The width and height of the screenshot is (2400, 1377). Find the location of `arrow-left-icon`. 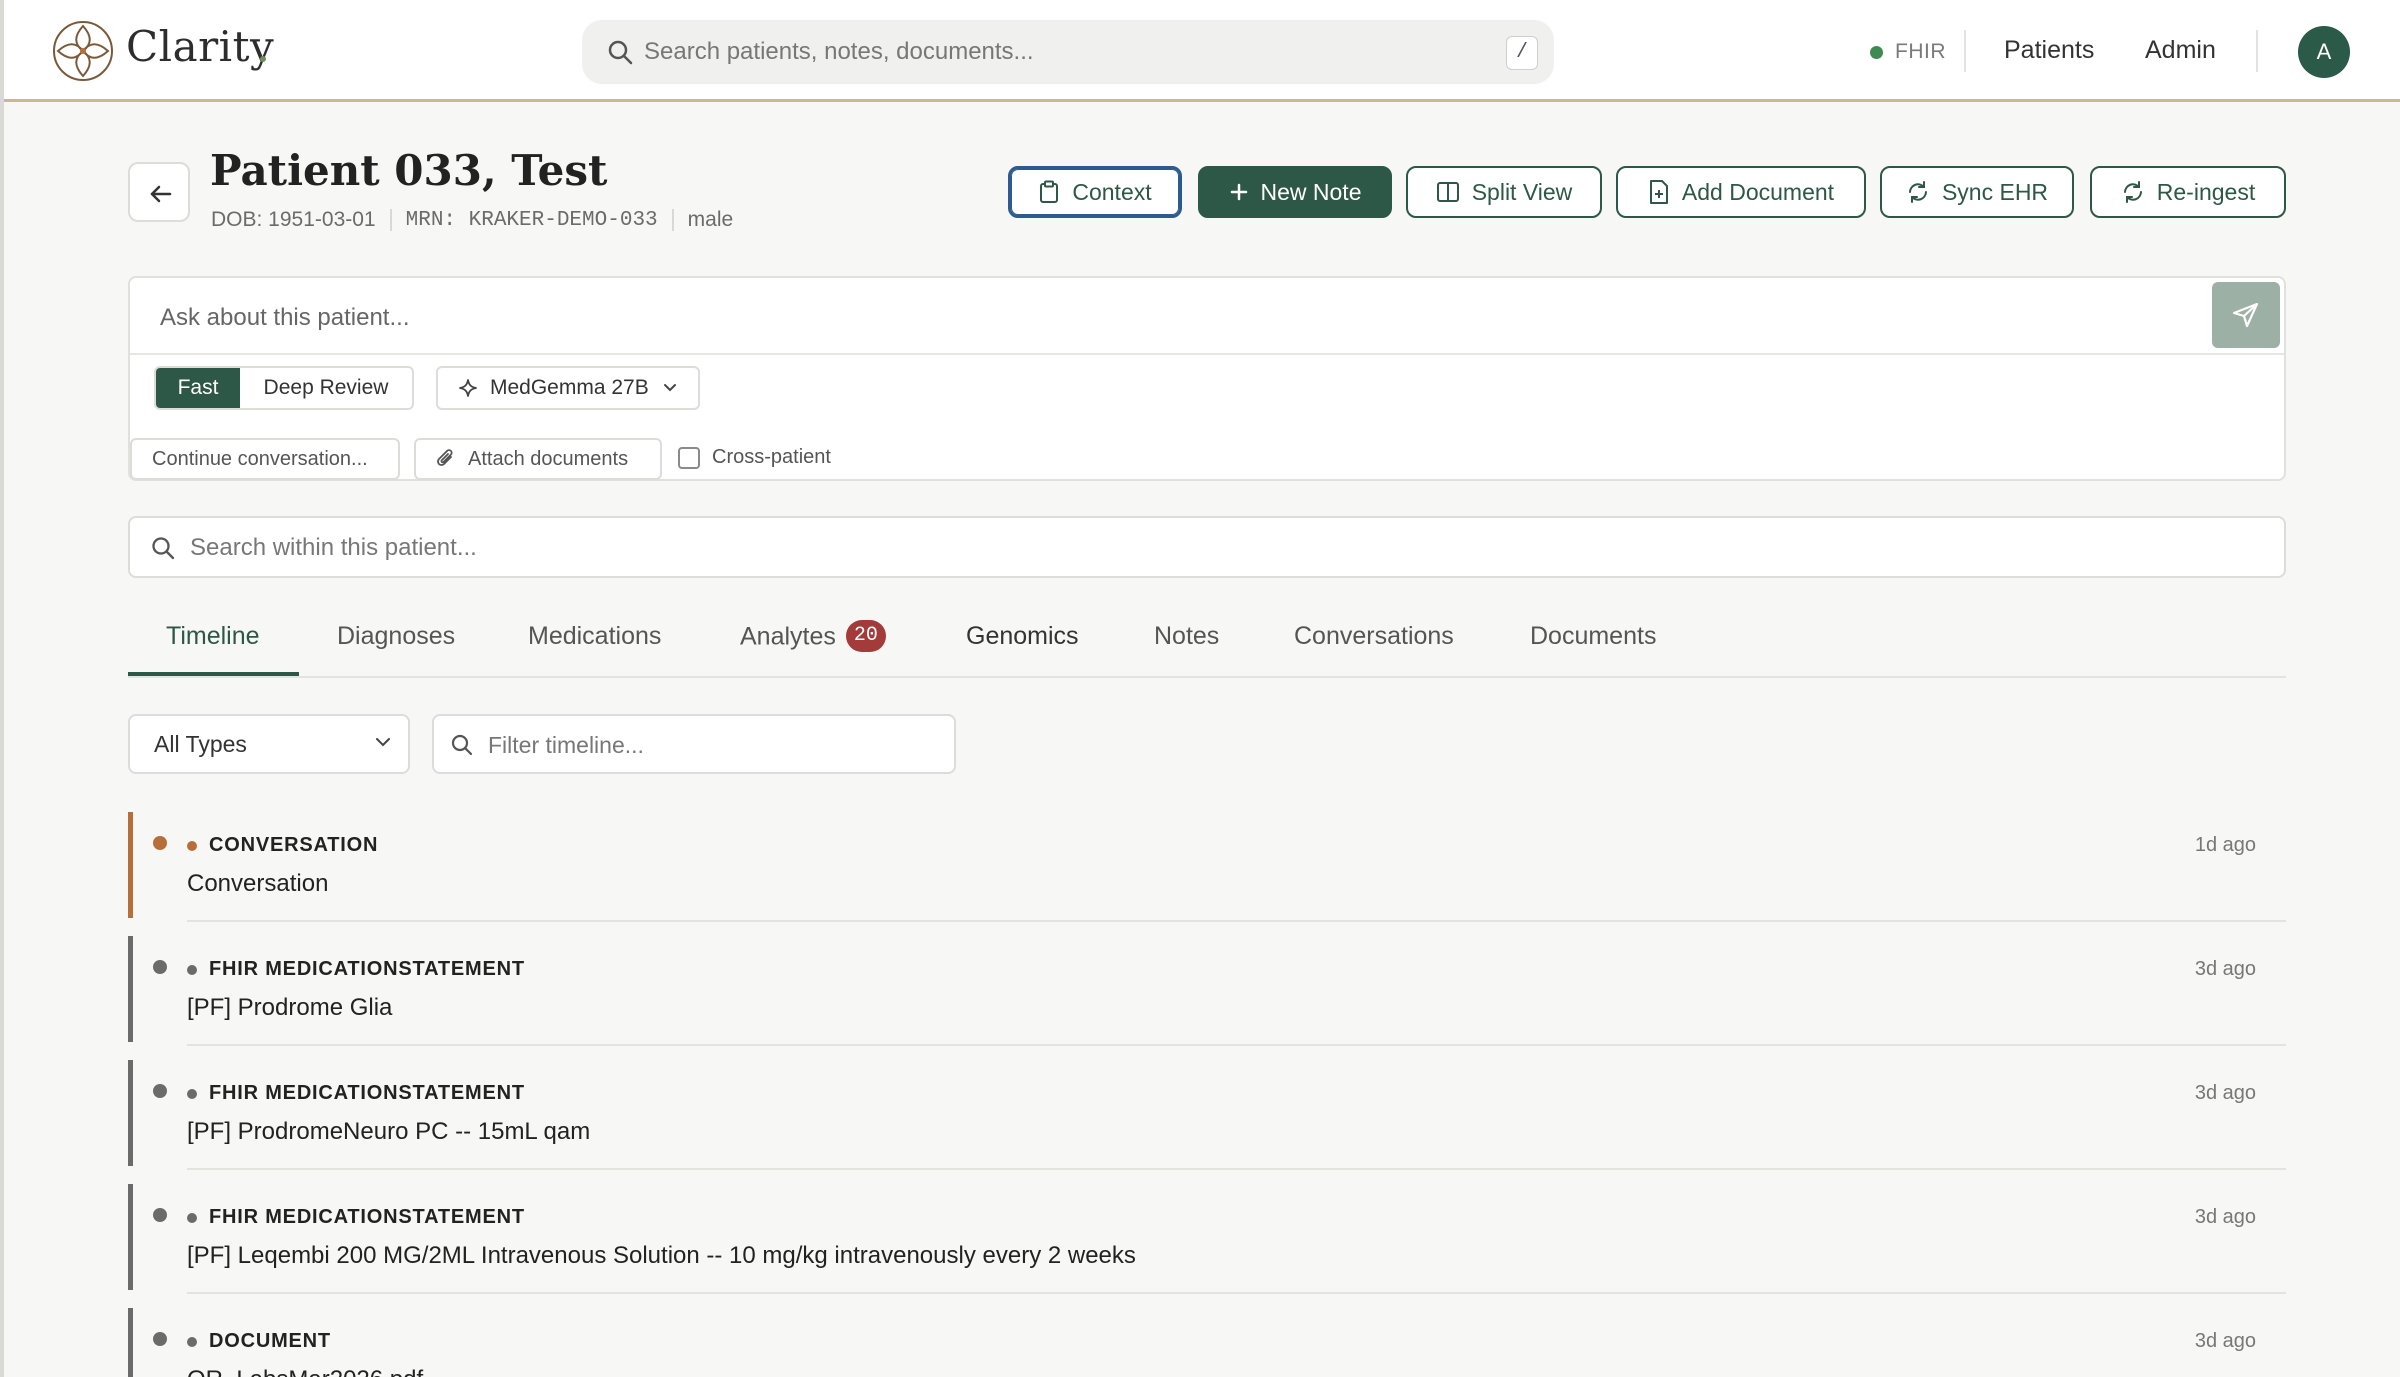

arrow-left-icon is located at coordinates (161, 194).